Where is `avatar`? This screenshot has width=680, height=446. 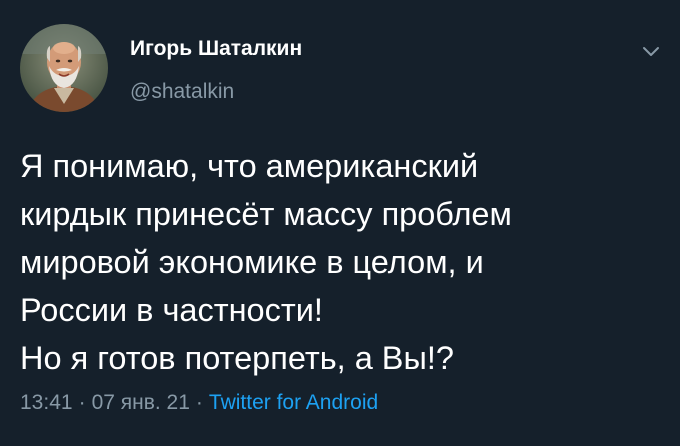
avatar is located at coordinates (64, 68).